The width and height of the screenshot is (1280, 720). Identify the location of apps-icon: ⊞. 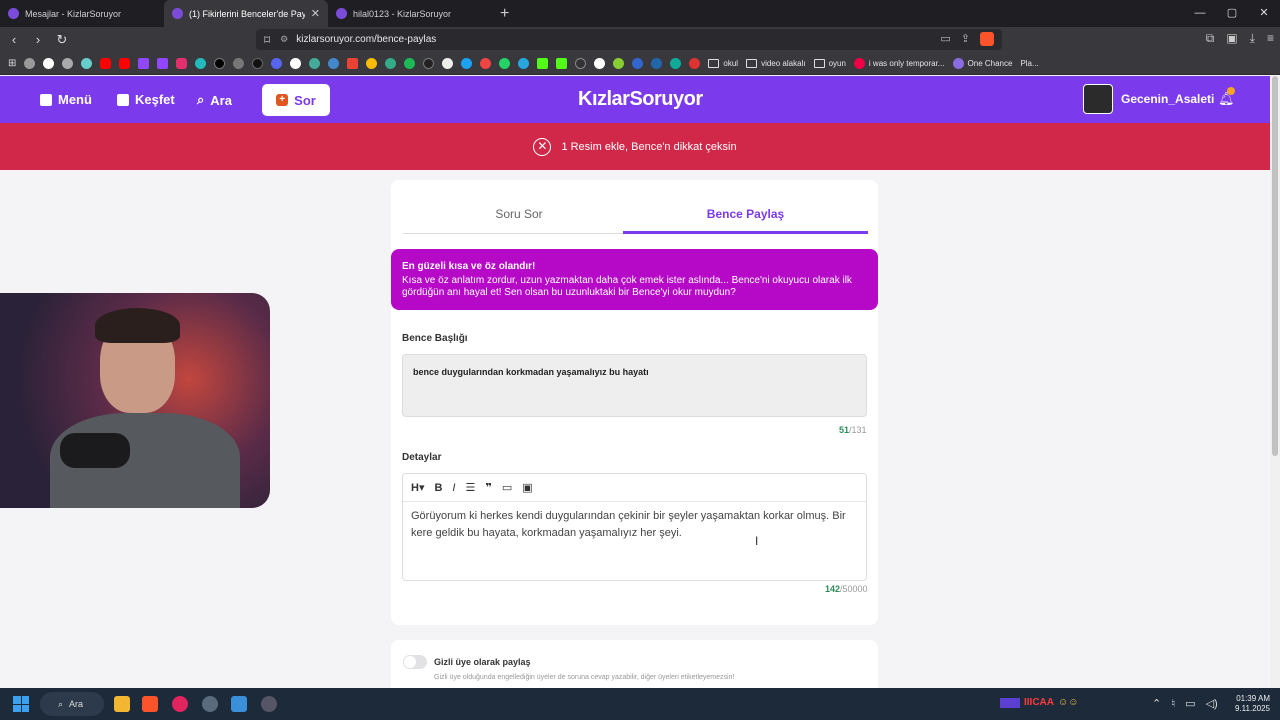
(12, 63).